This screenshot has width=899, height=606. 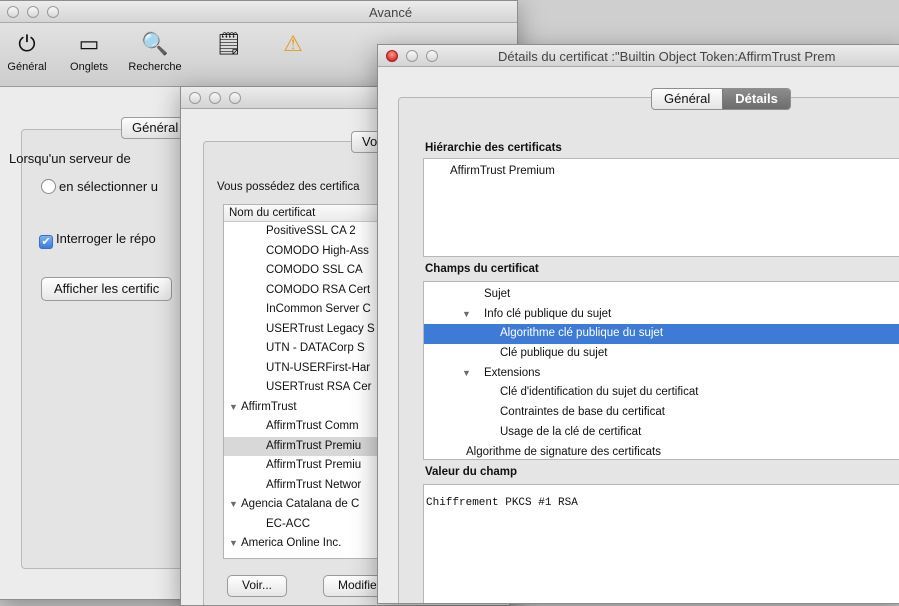 I want to click on preferences-titlebar: Avancé, so click(x=258, y=12).